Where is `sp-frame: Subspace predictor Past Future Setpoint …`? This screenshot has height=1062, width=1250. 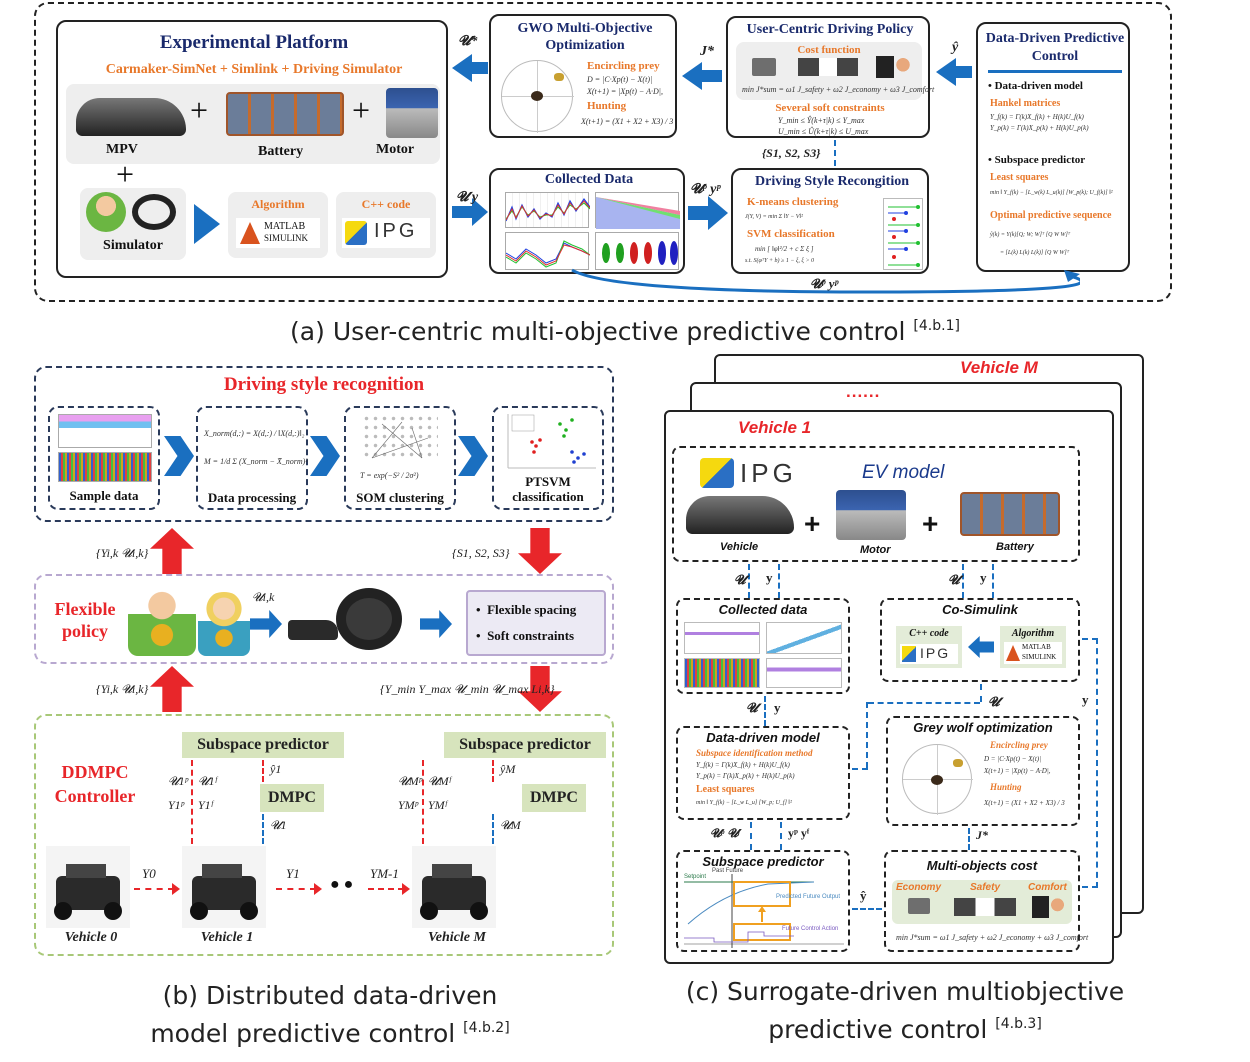
sp-frame: Subspace predictor Past Future Setpoint … is located at coordinates (763, 901).